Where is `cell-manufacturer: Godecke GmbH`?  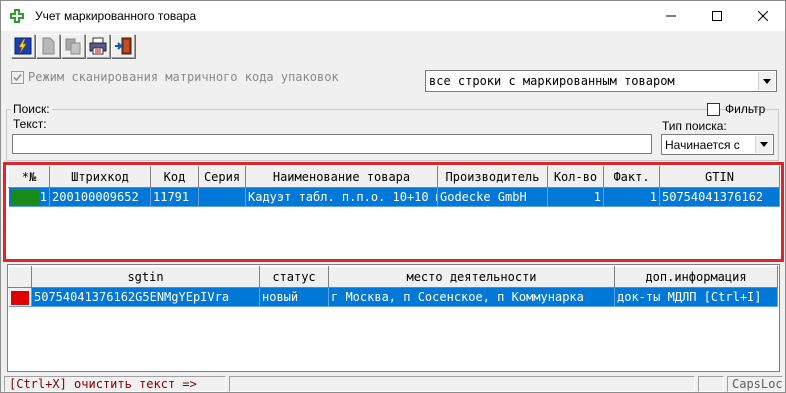
cell-manufacturer: Godecke GmbH is located at coordinates (492, 197).